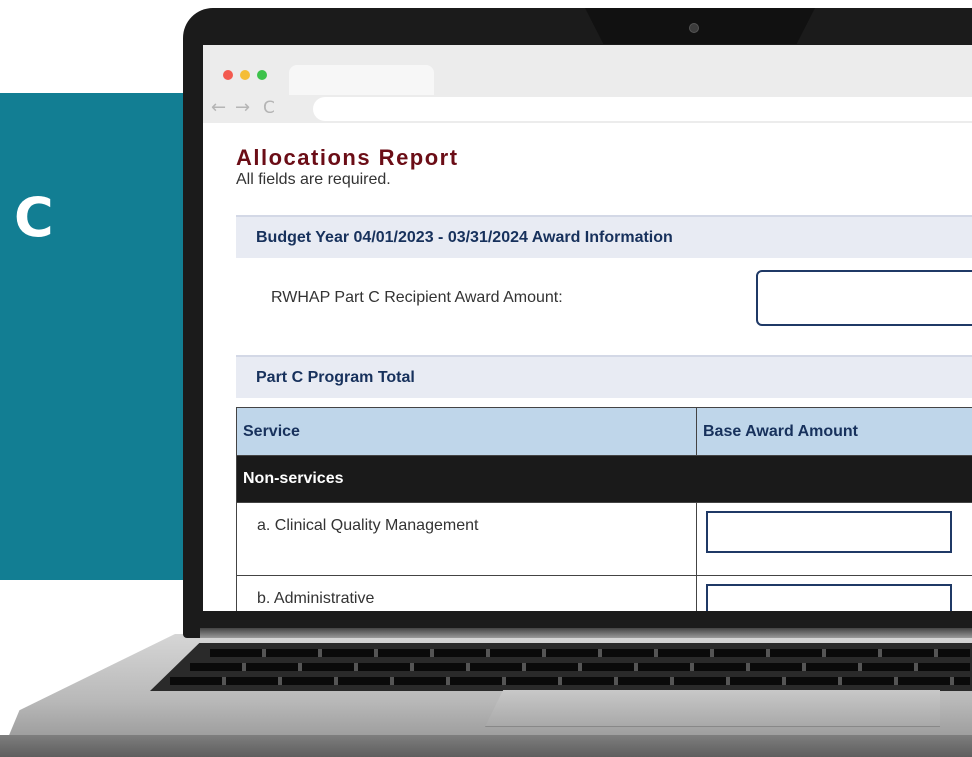  What do you see at coordinates (587, 84) in the screenshot?
I see `browser-chrome: ← → C` at bounding box center [587, 84].